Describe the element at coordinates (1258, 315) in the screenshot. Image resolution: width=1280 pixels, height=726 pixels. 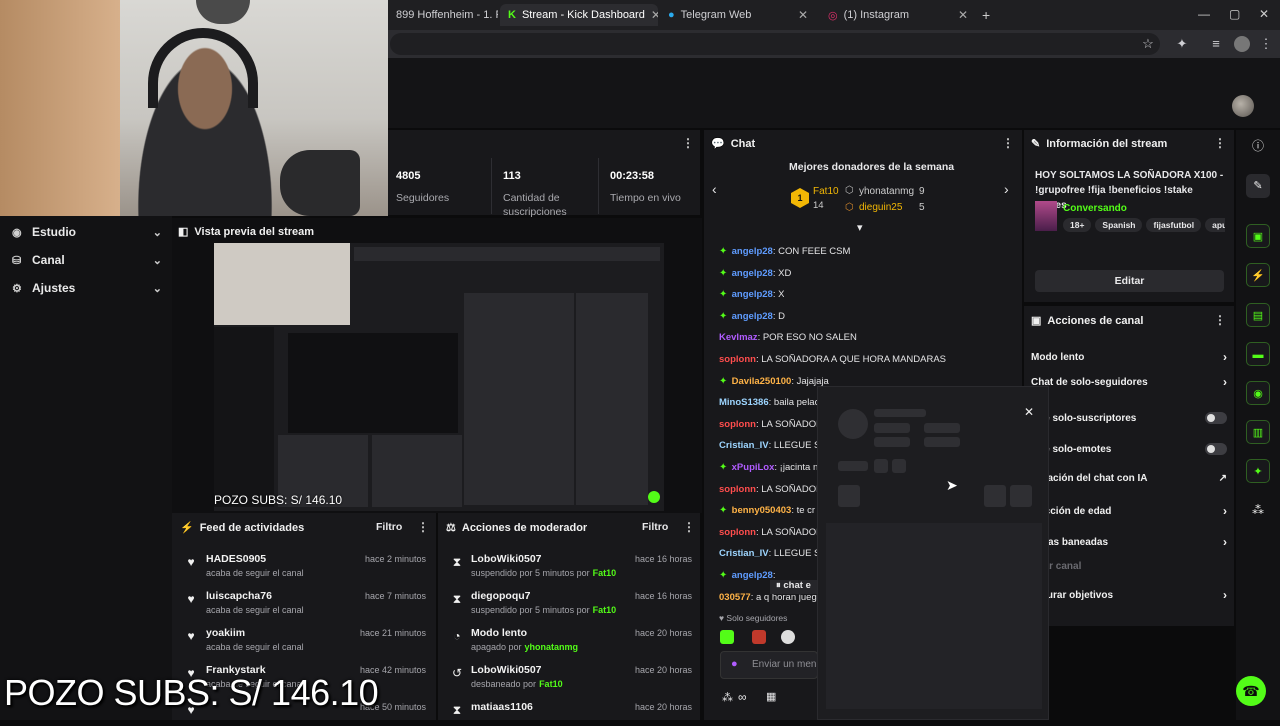
I see `document-icon: ▤` at that location.